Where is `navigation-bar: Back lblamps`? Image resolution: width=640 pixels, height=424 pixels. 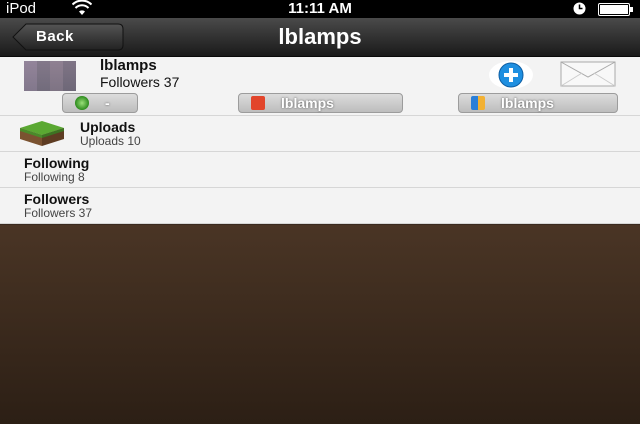
navigation-bar: Back lblamps is located at coordinates (320, 37).